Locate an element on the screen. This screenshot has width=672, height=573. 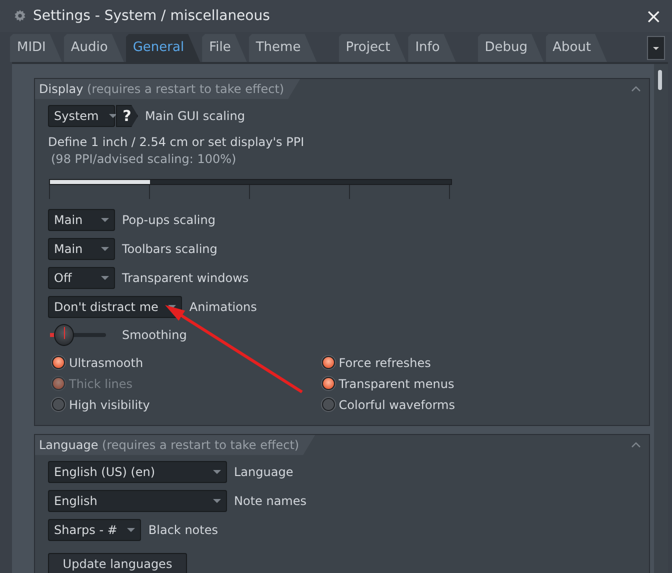
close-button: × is located at coordinates (653, 16).